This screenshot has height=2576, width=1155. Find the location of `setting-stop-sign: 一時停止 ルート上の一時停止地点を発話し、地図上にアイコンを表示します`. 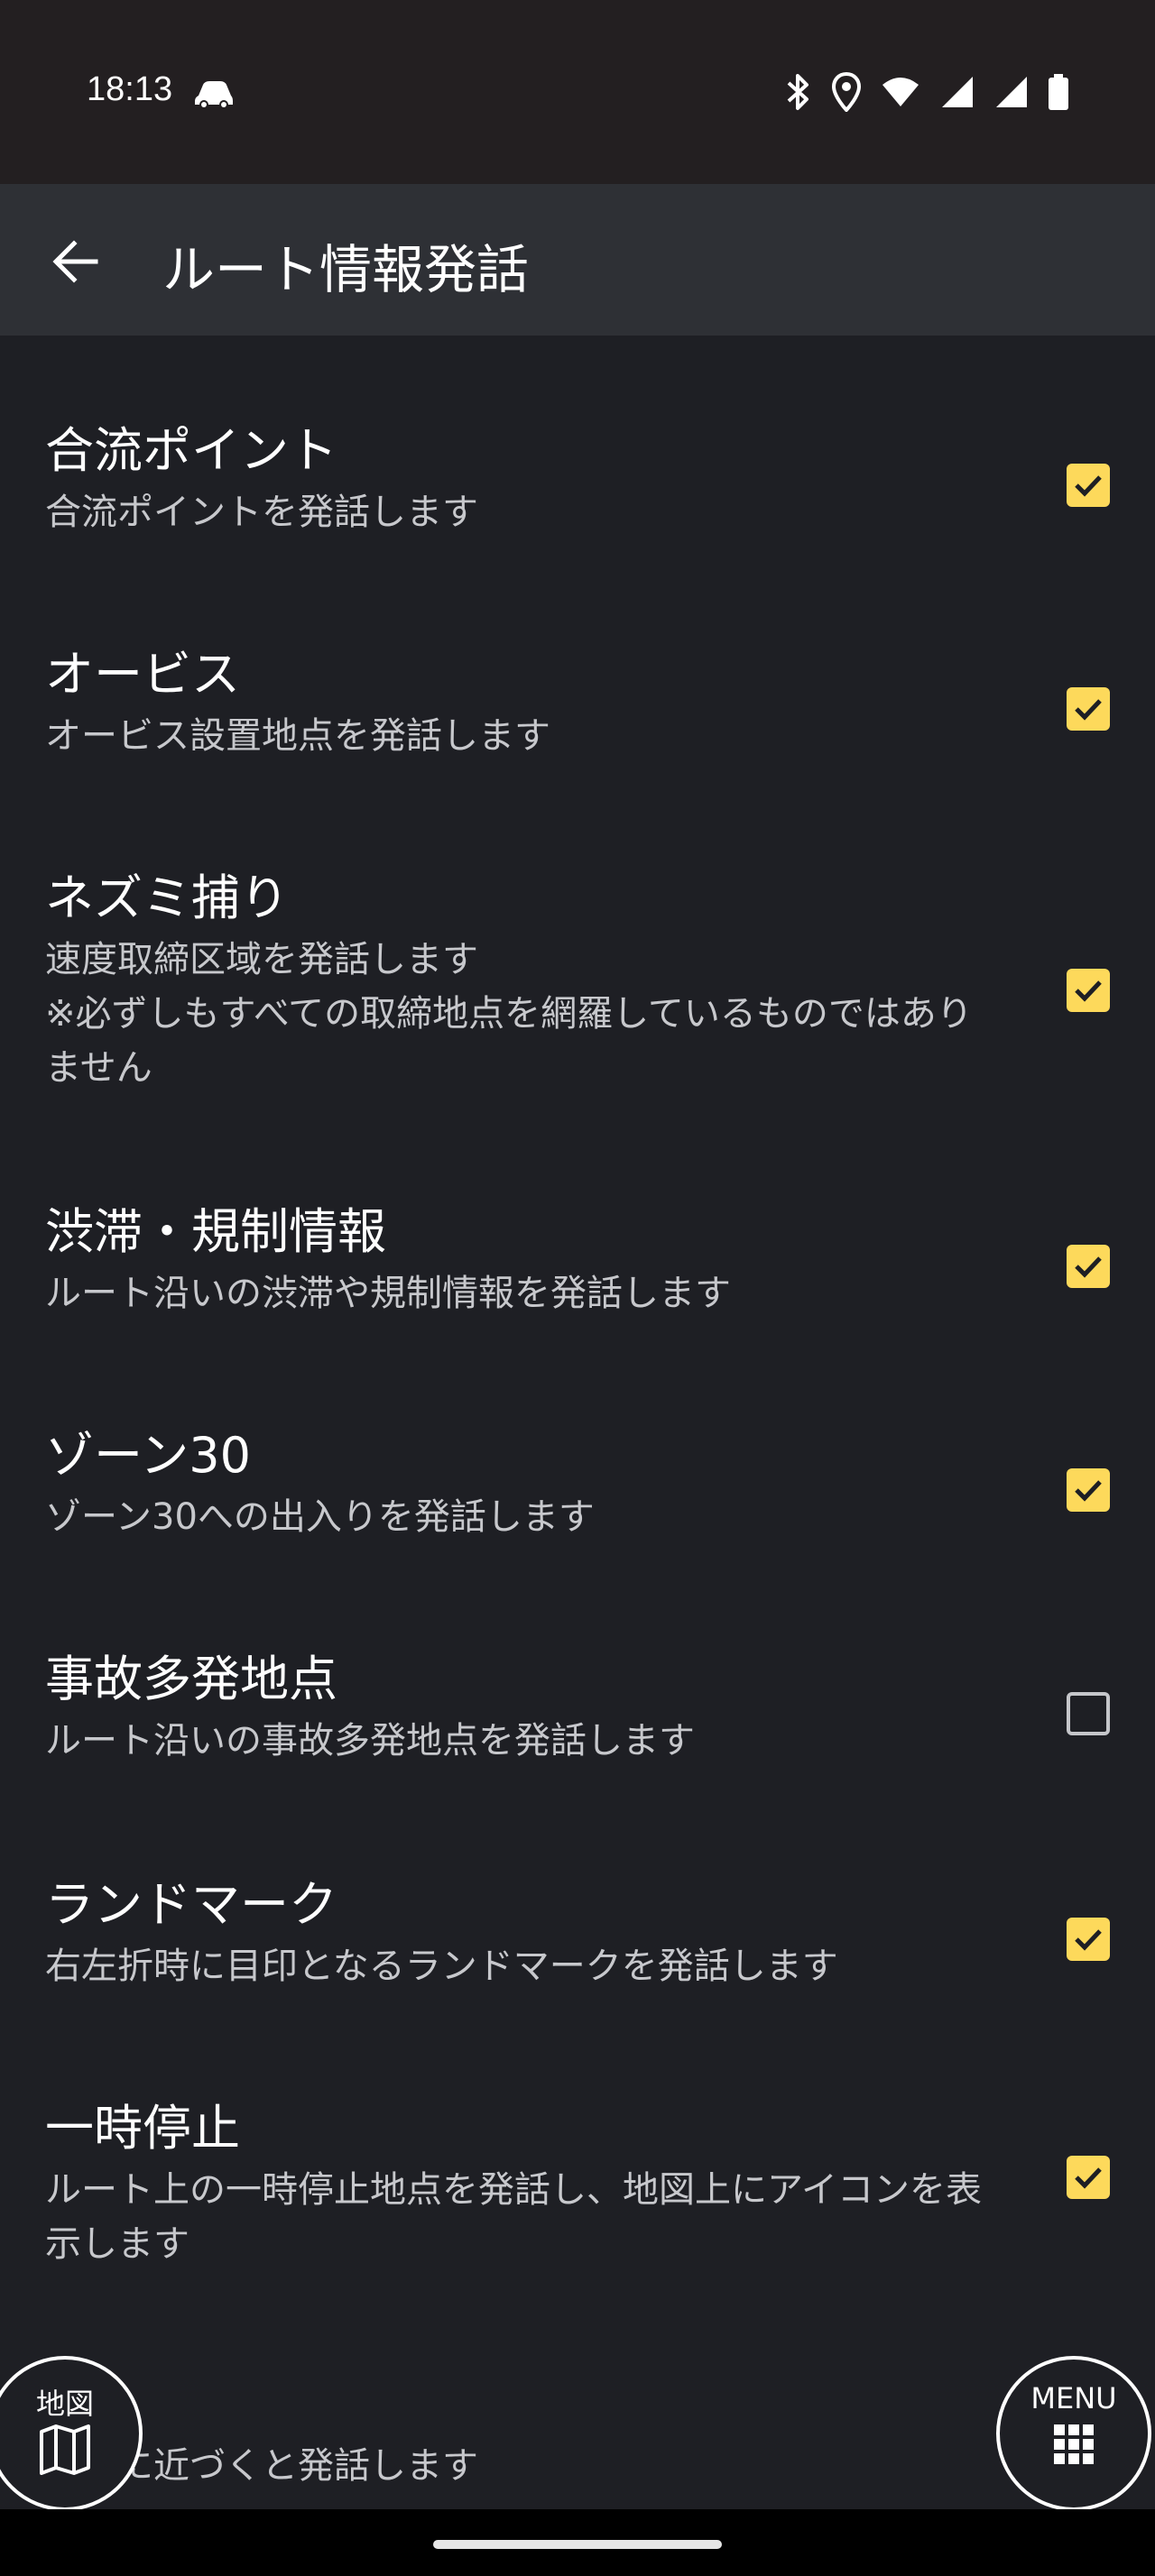

setting-stop-sign: 一時停止 ルート上の一時停止地点を発話し、地図上にアイコンを表示します is located at coordinates (577, 2203).